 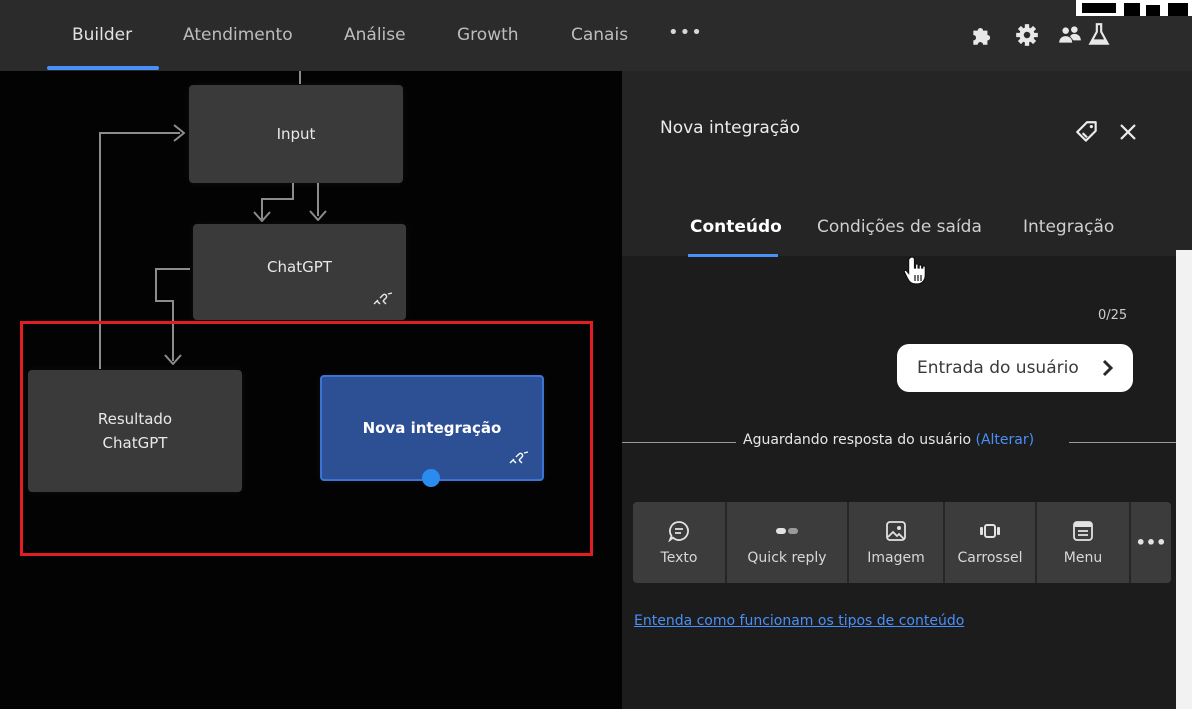 I want to click on nav-more-button: •••, so click(x=685, y=32).